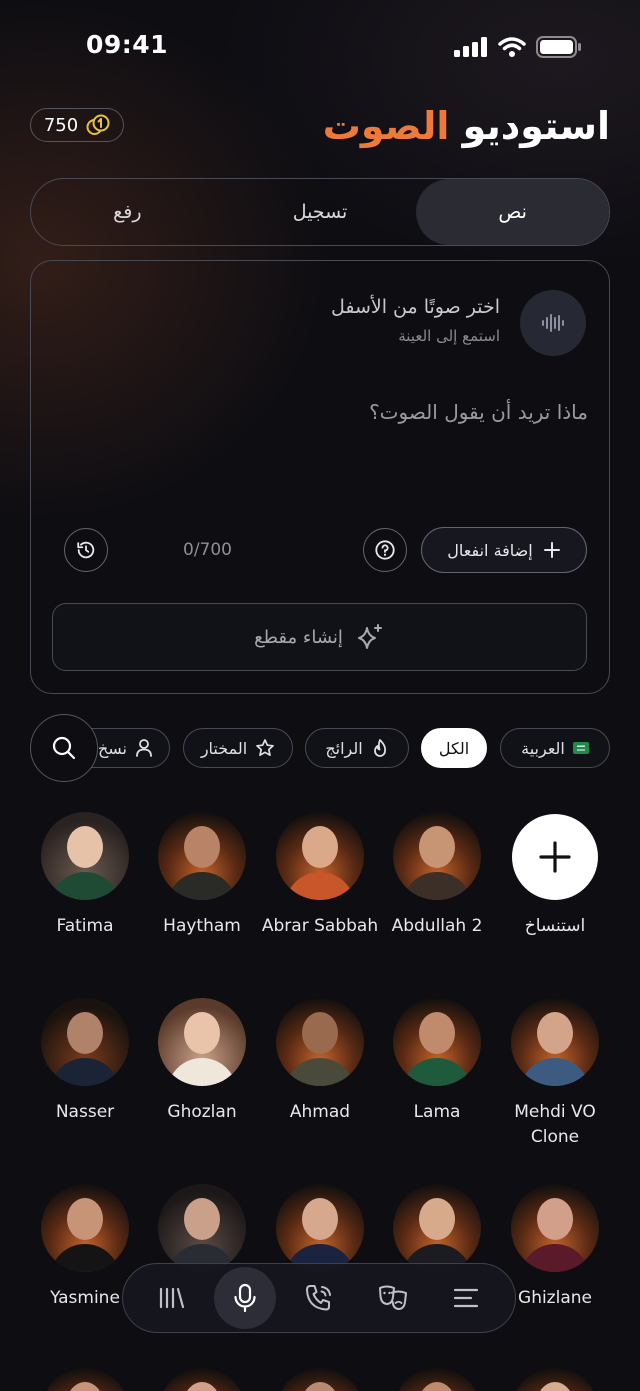 Image resolution: width=640 pixels, height=1391 pixels. I want to click on user-icon, so click(144, 748).